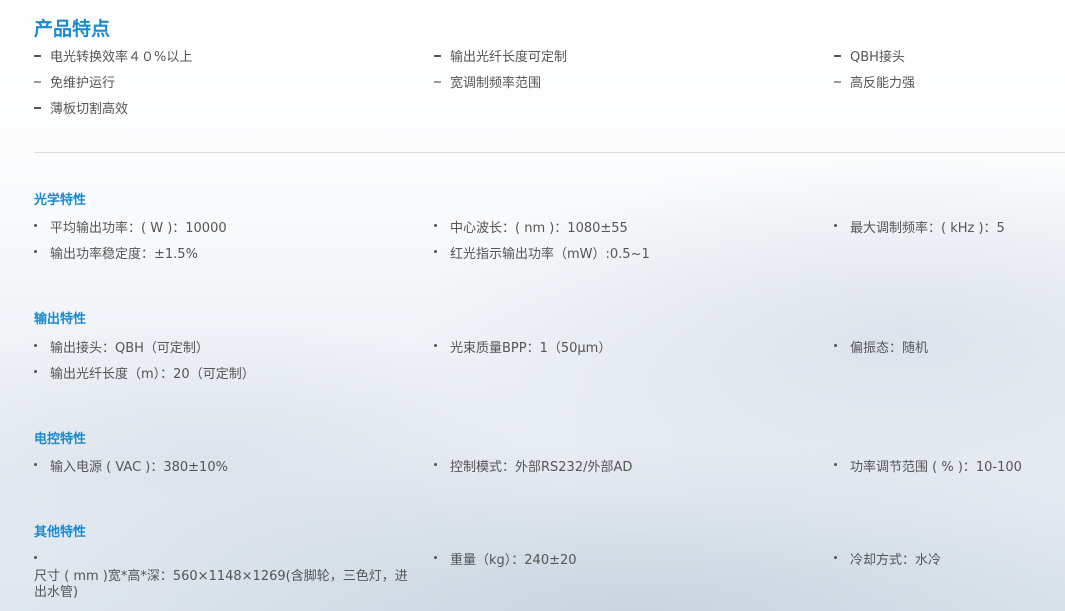  I want to click on feature-item: 电光转换效率４０%以上, so click(113, 58).